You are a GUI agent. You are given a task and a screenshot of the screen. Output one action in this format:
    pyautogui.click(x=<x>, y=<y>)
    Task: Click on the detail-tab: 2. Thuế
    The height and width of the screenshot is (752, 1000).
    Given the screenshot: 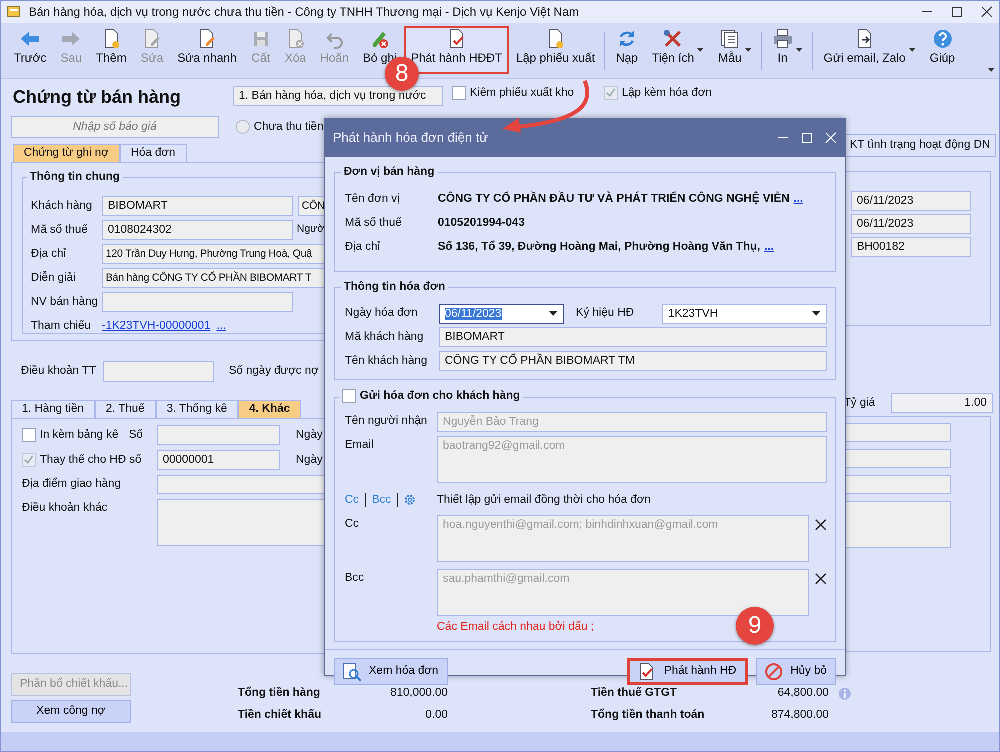 What is the action you would take?
    pyautogui.click(x=125, y=409)
    